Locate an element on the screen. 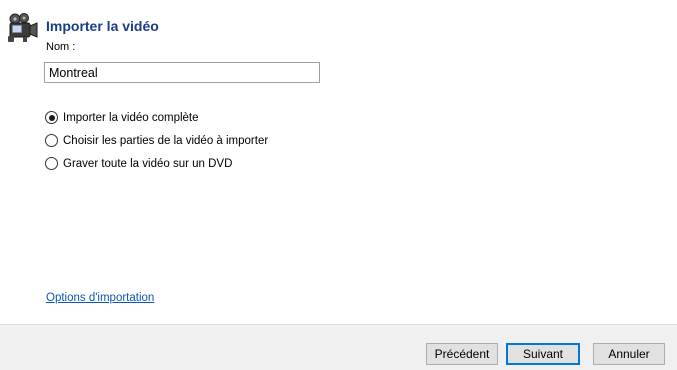 This screenshot has height=370, width=677. dialog-footer: Précédent Suivant Annuler is located at coordinates (338, 347).